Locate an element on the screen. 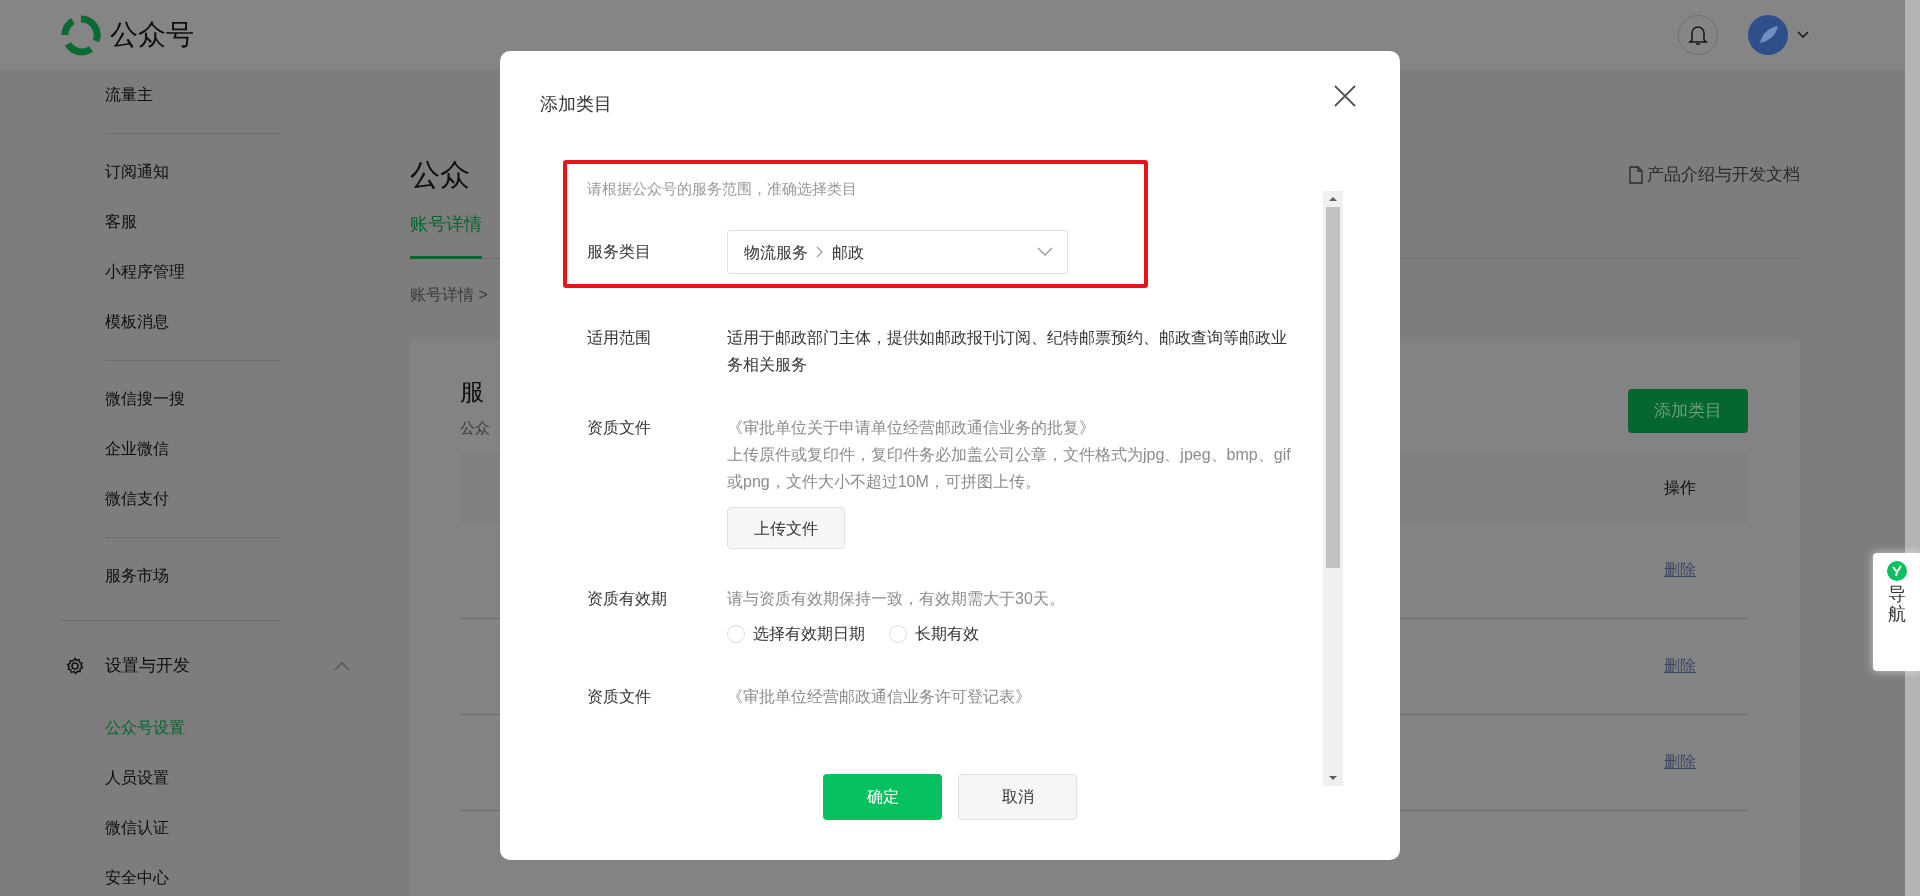  chat-badge-icon is located at coordinates (1896, 571).